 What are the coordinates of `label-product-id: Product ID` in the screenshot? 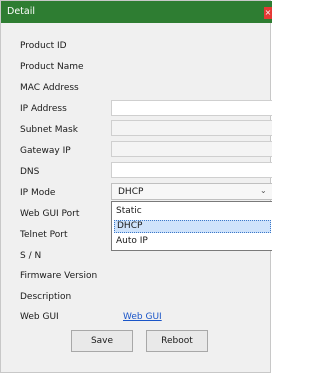 It's located at (43, 46).